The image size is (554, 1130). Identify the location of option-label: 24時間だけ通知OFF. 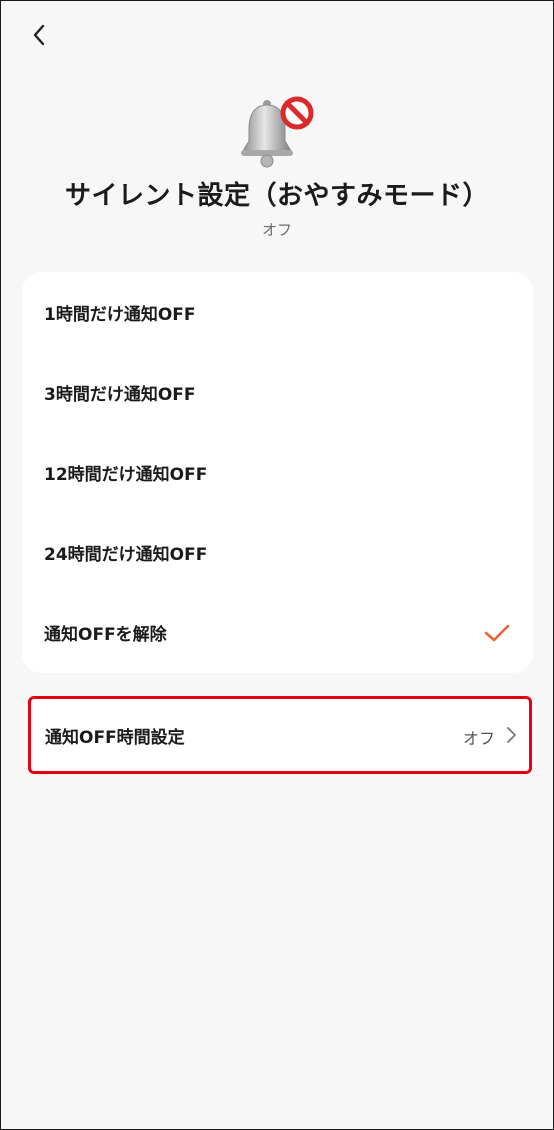
(126, 554).